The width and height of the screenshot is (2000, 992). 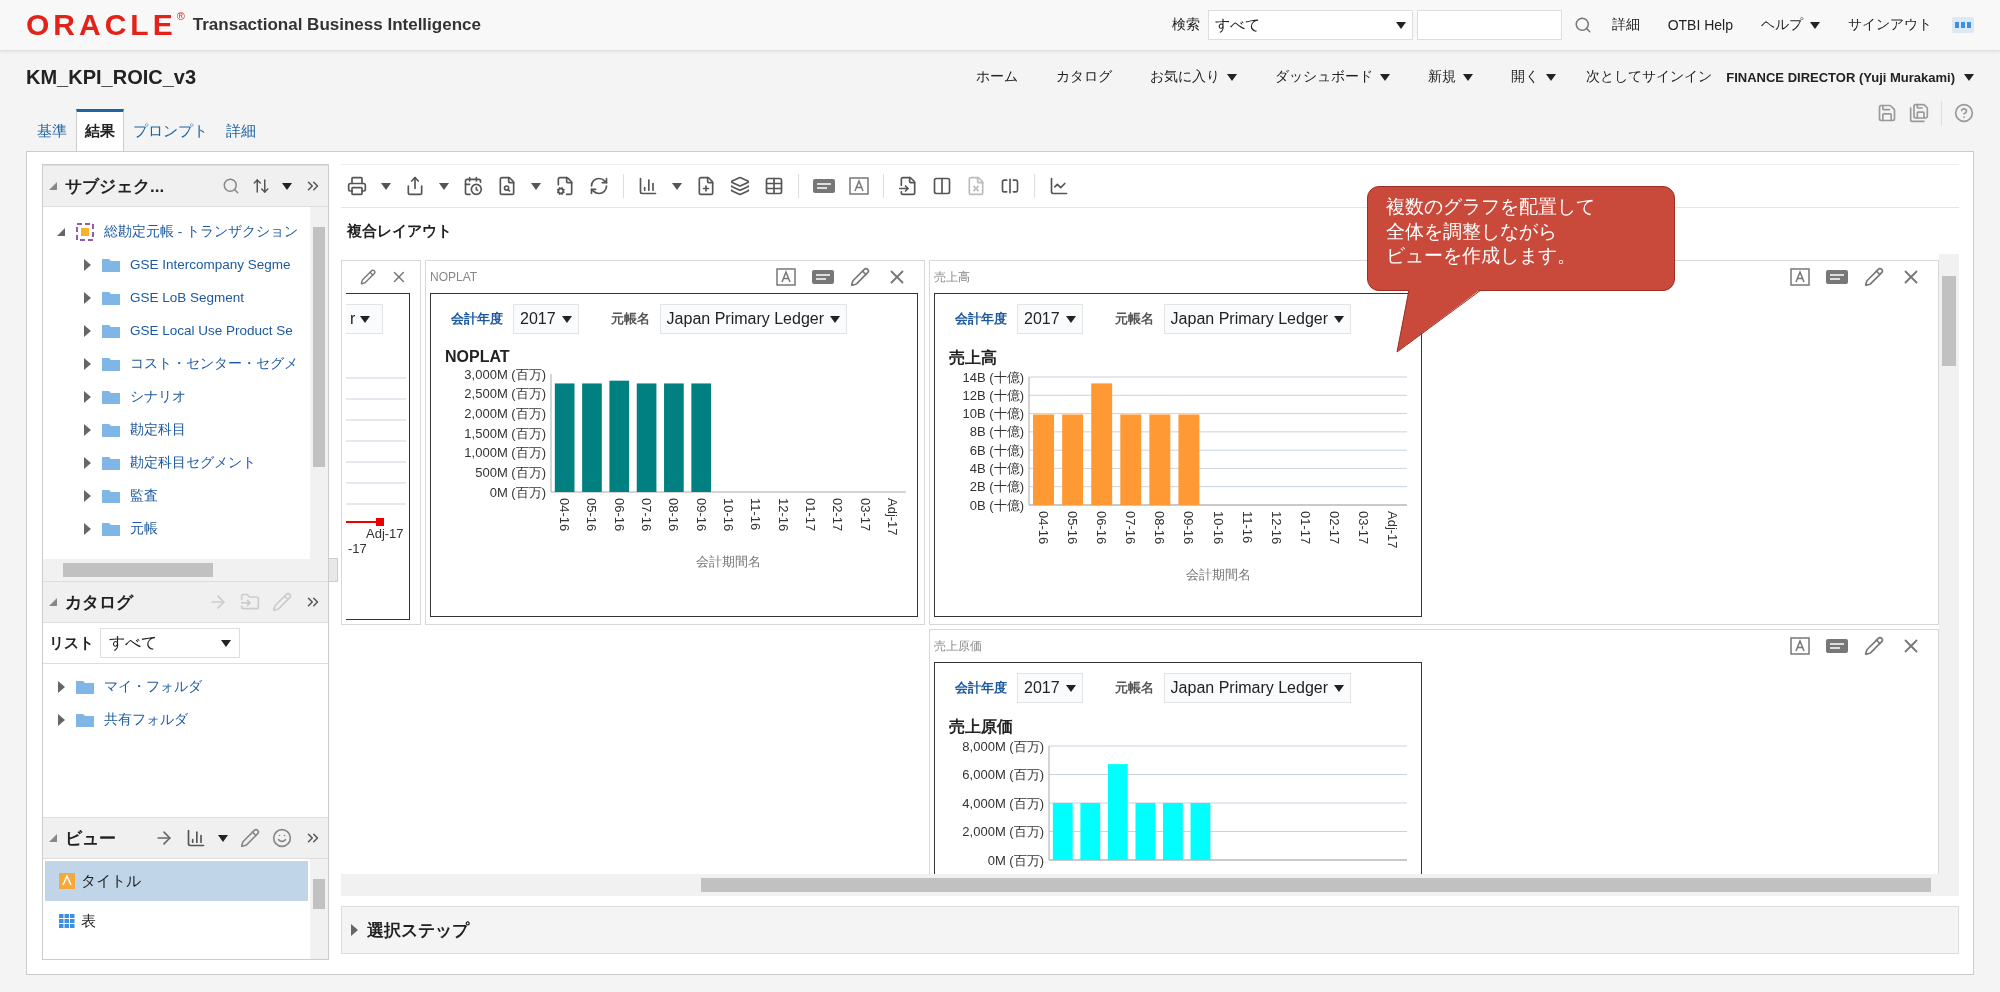 What do you see at coordinates (942, 186) in the screenshot?
I see `columns-icon` at bounding box center [942, 186].